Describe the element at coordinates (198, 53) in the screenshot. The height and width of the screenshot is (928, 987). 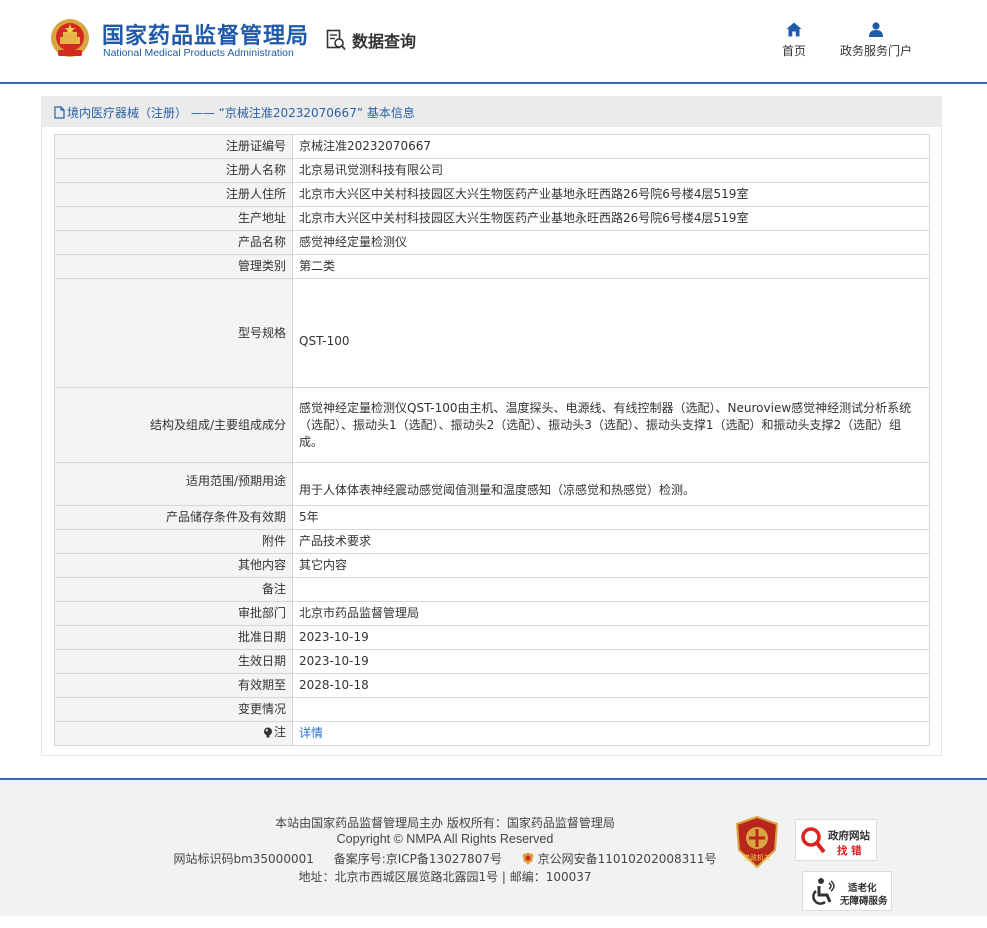
I see `site-name-en: National Medical Products Administration` at that location.